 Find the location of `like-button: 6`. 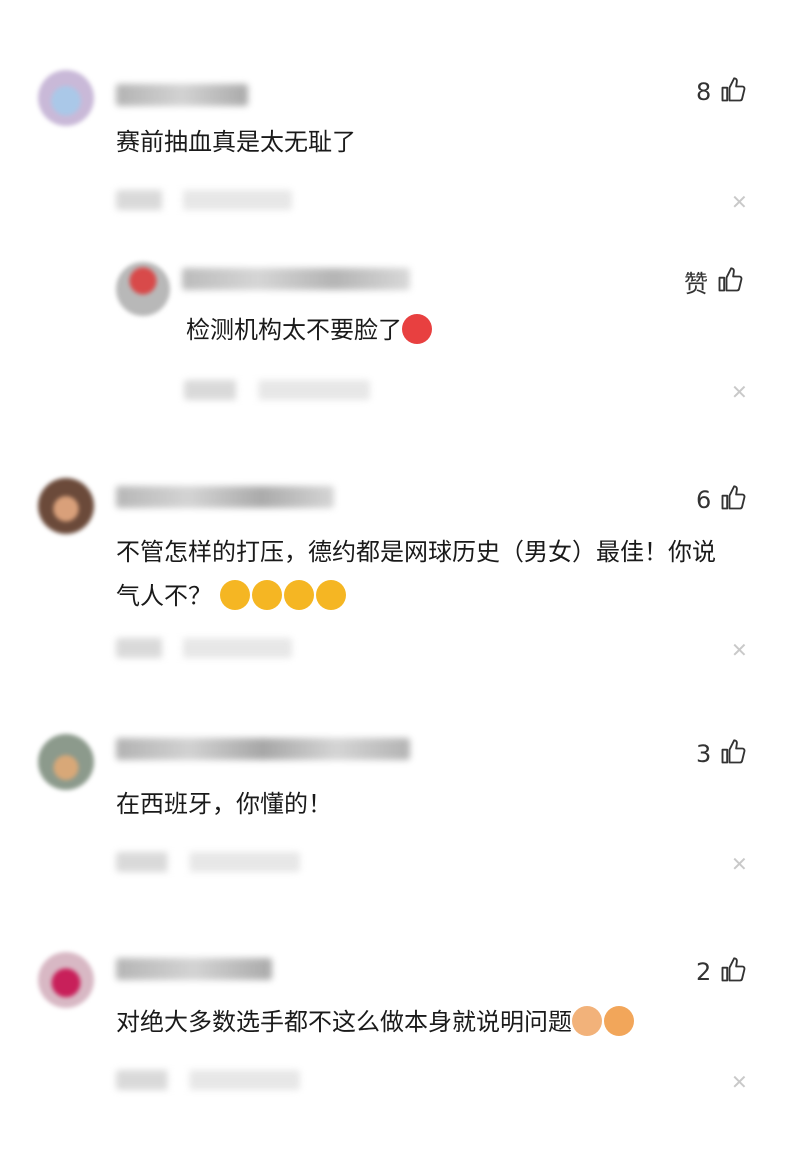

like-button: 6 is located at coordinates (721, 500).